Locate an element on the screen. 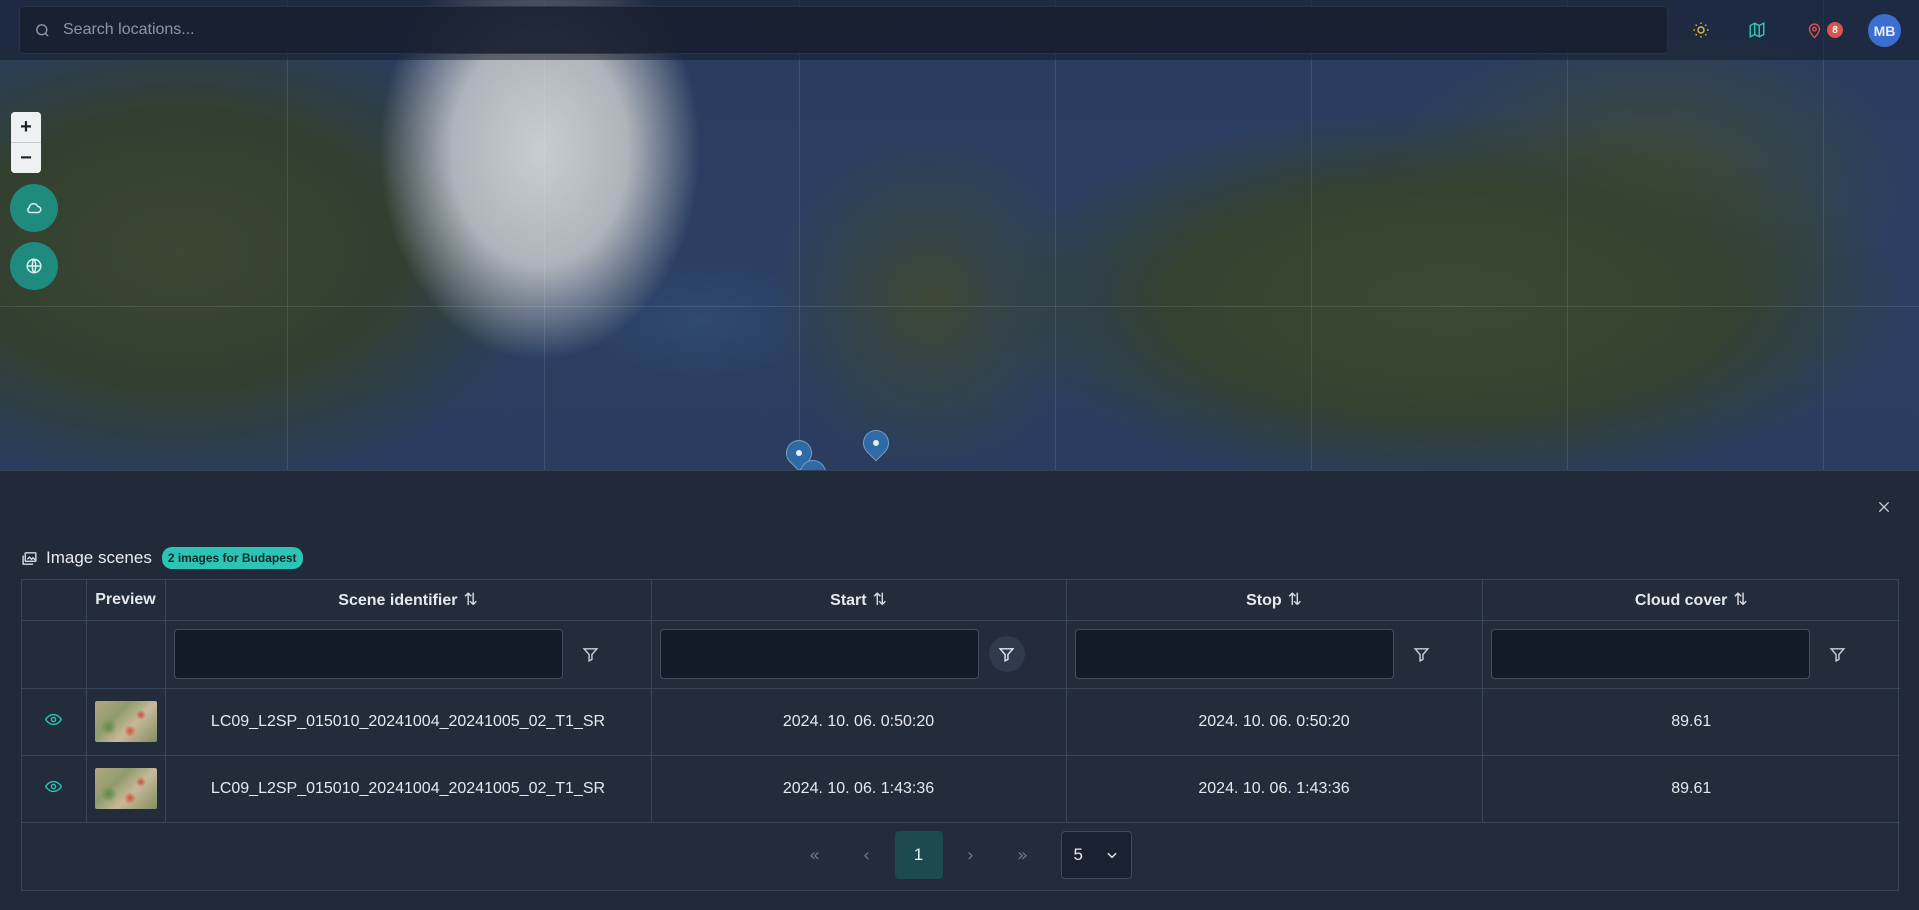 The height and width of the screenshot is (910, 1919). map-pin-icon is located at coordinates (1814, 30).